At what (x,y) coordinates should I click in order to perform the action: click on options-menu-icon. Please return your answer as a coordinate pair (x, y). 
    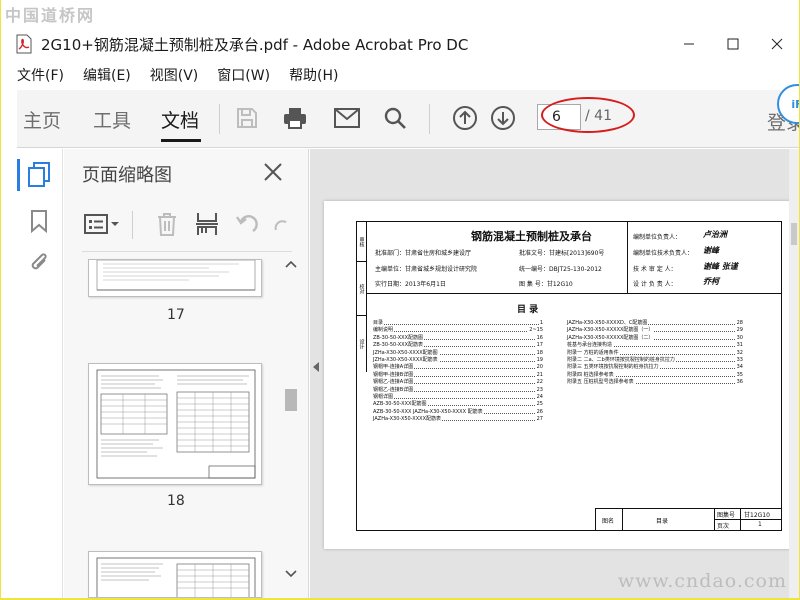
    Looking at the image, I should click on (102, 224).